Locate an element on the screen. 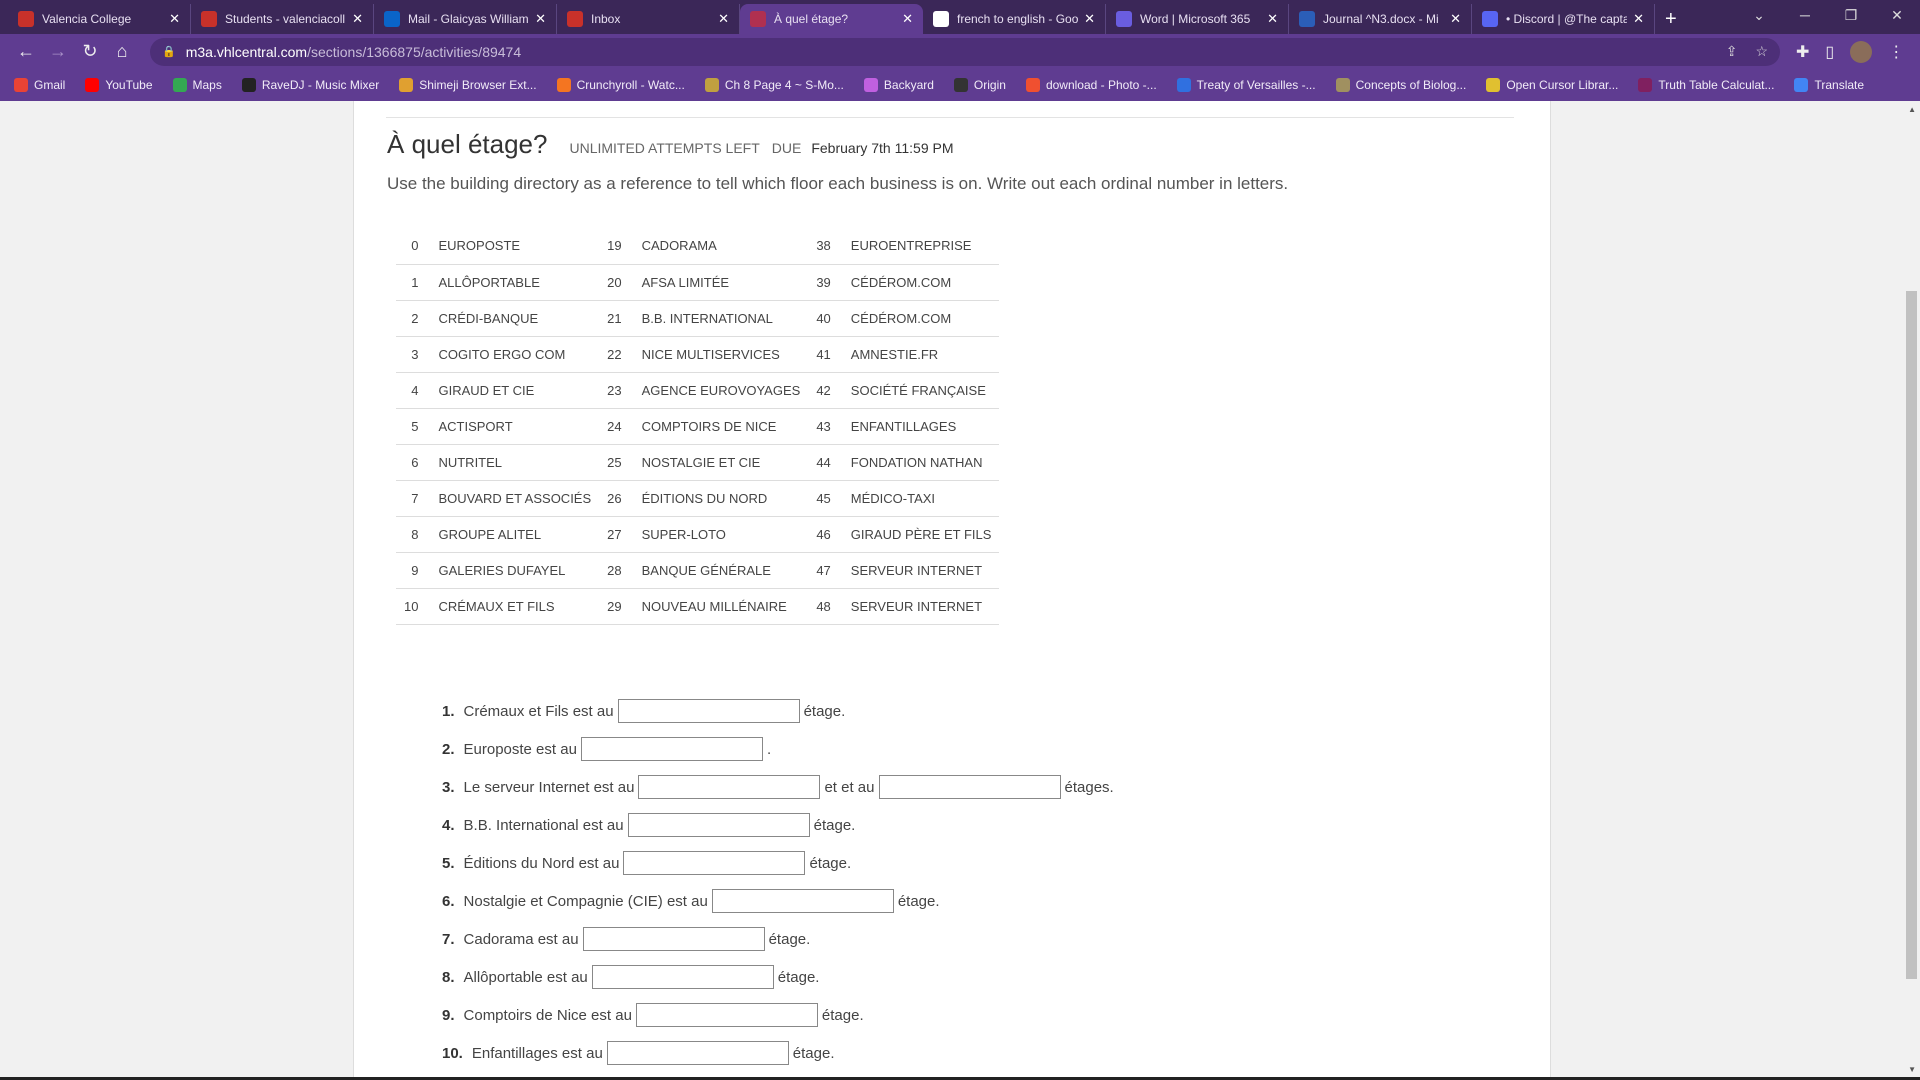 This screenshot has width=1920, height=1080. lock-icon: 🔒 is located at coordinates (169, 51).